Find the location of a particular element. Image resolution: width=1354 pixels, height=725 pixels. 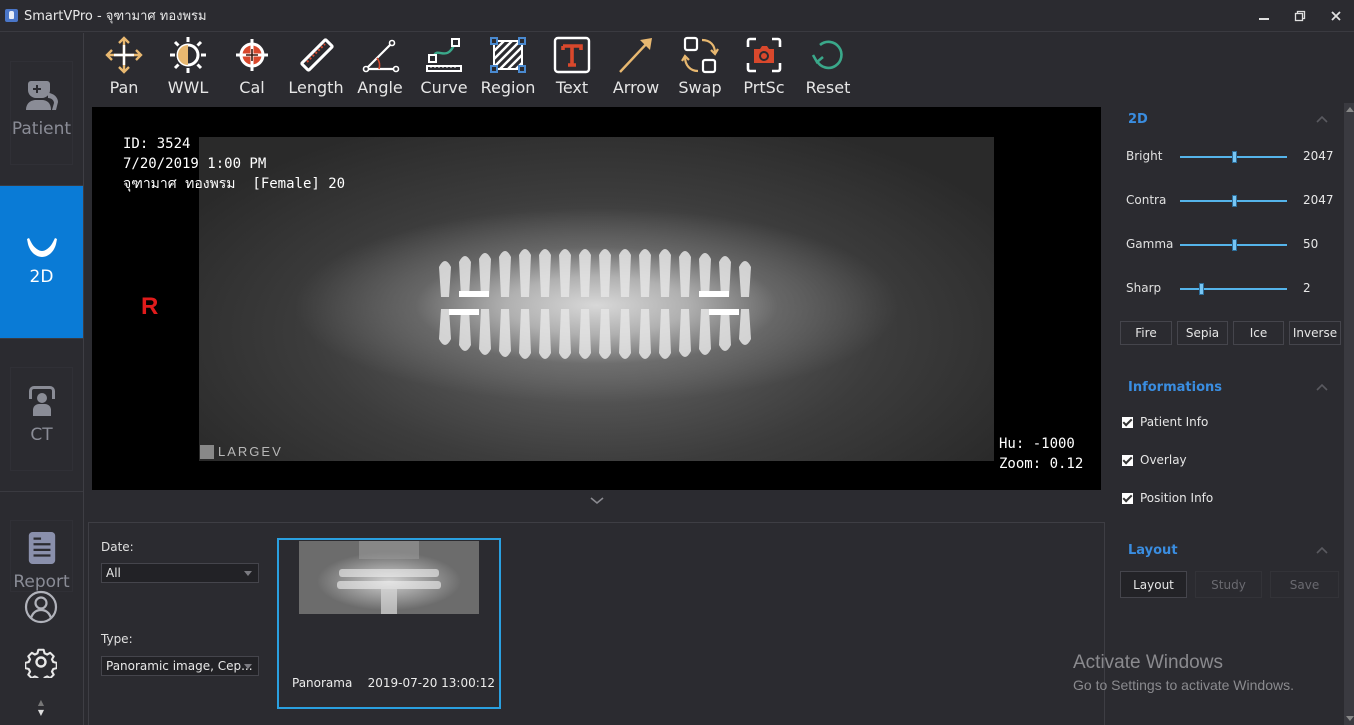

user-profile-button is located at coordinates (41, 607).